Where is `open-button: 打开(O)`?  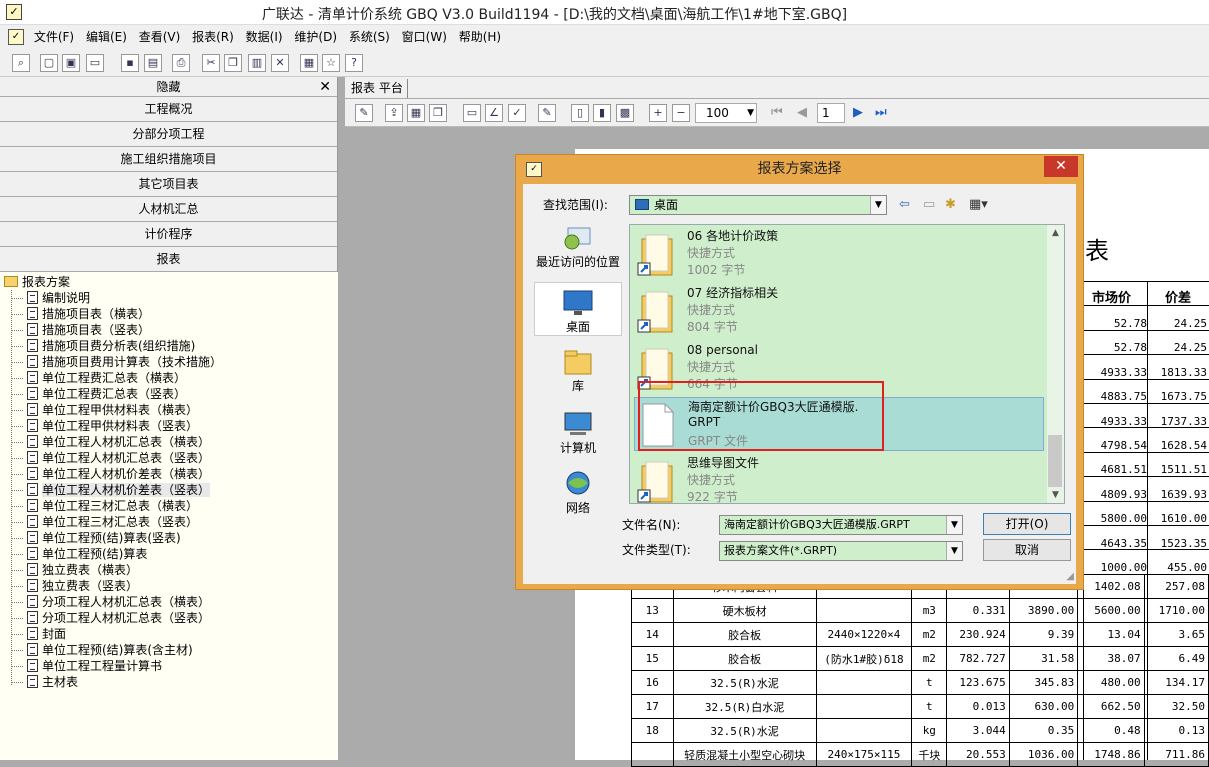 open-button: 打开(O) is located at coordinates (1027, 524).